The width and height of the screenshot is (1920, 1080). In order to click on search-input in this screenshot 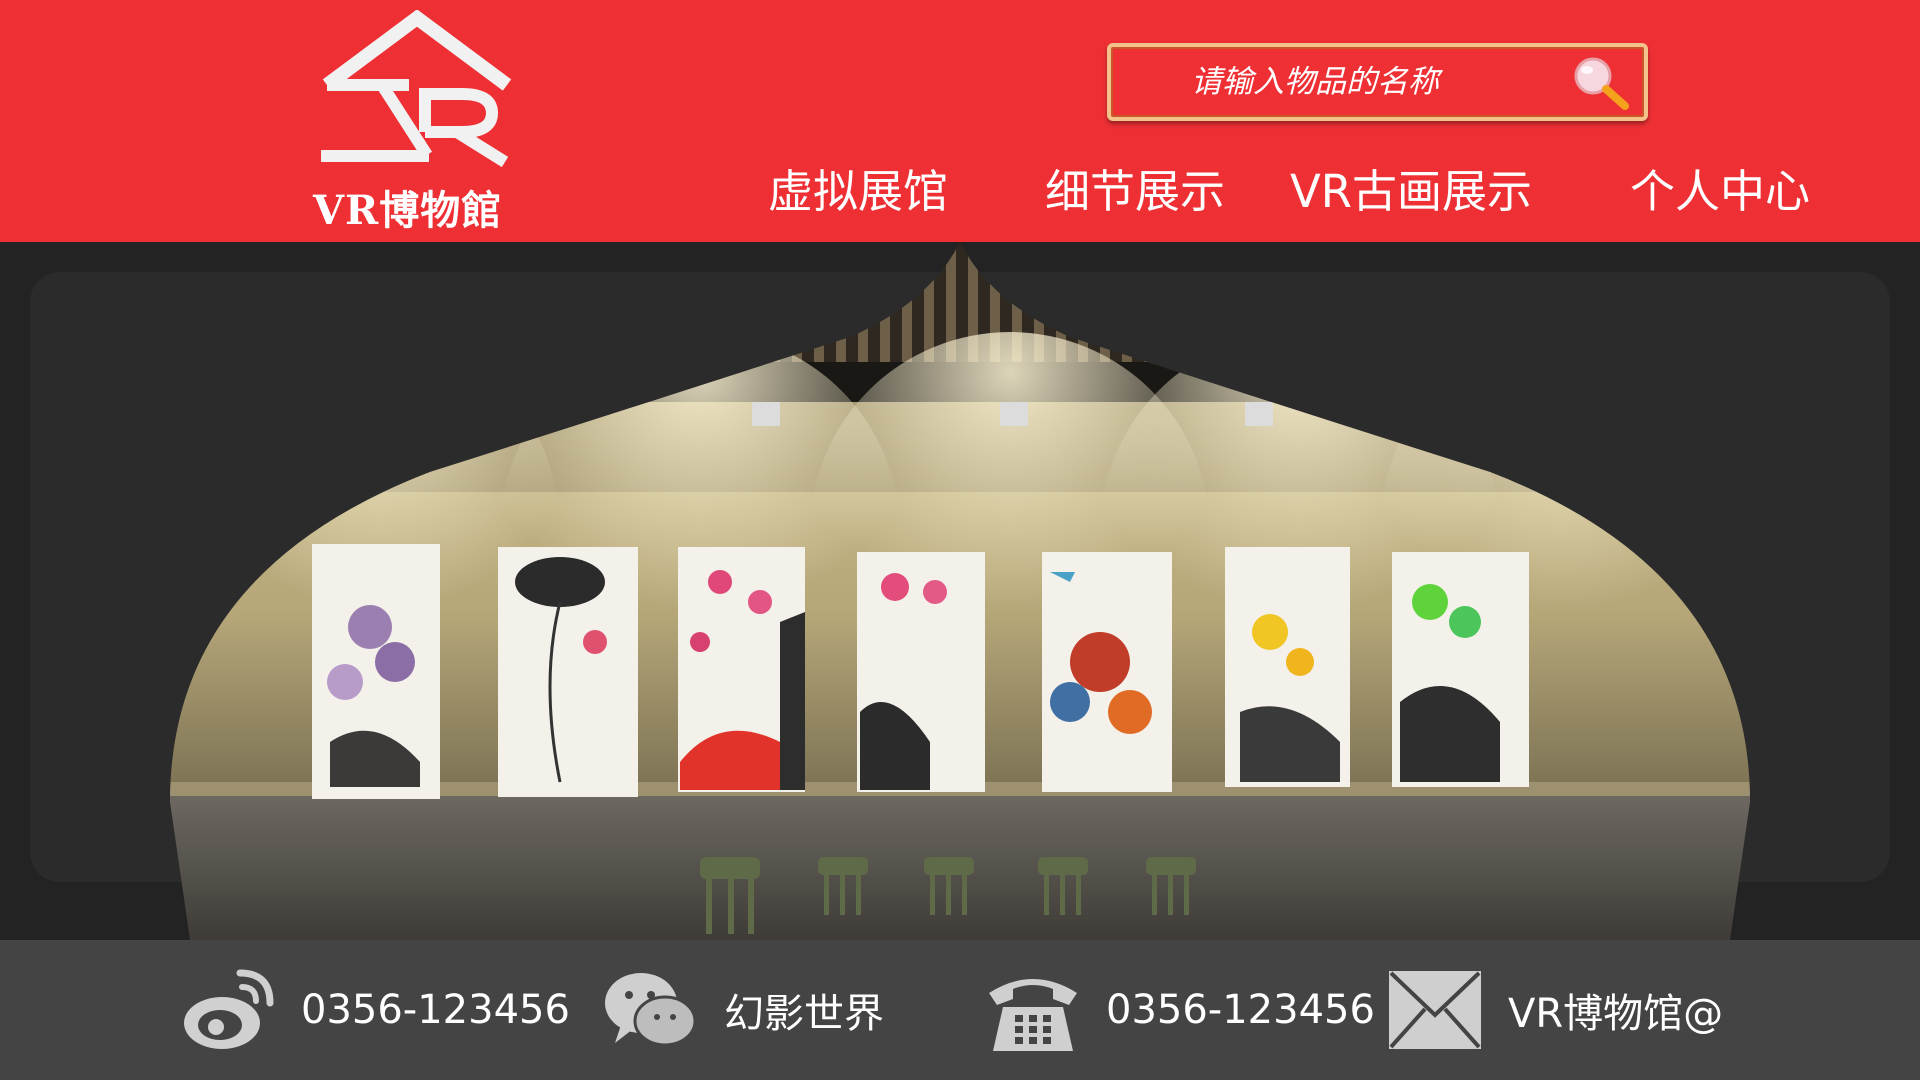, I will do `click(1361, 82)`.